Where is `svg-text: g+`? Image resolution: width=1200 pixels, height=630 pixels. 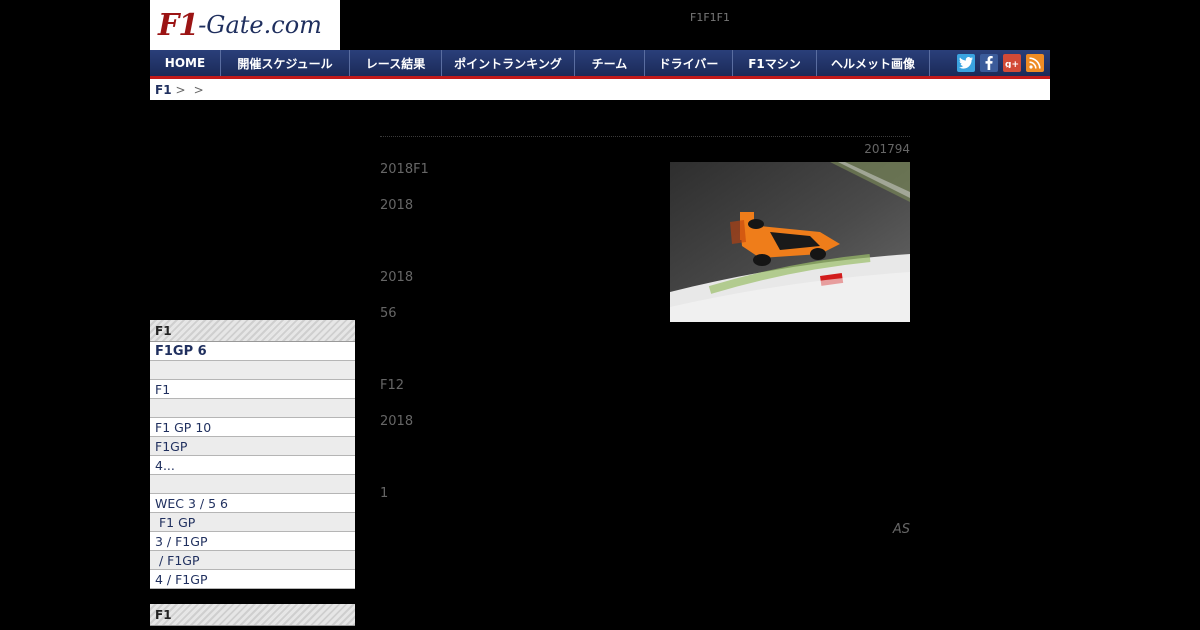 svg-text: g+ is located at coordinates (1012, 64).